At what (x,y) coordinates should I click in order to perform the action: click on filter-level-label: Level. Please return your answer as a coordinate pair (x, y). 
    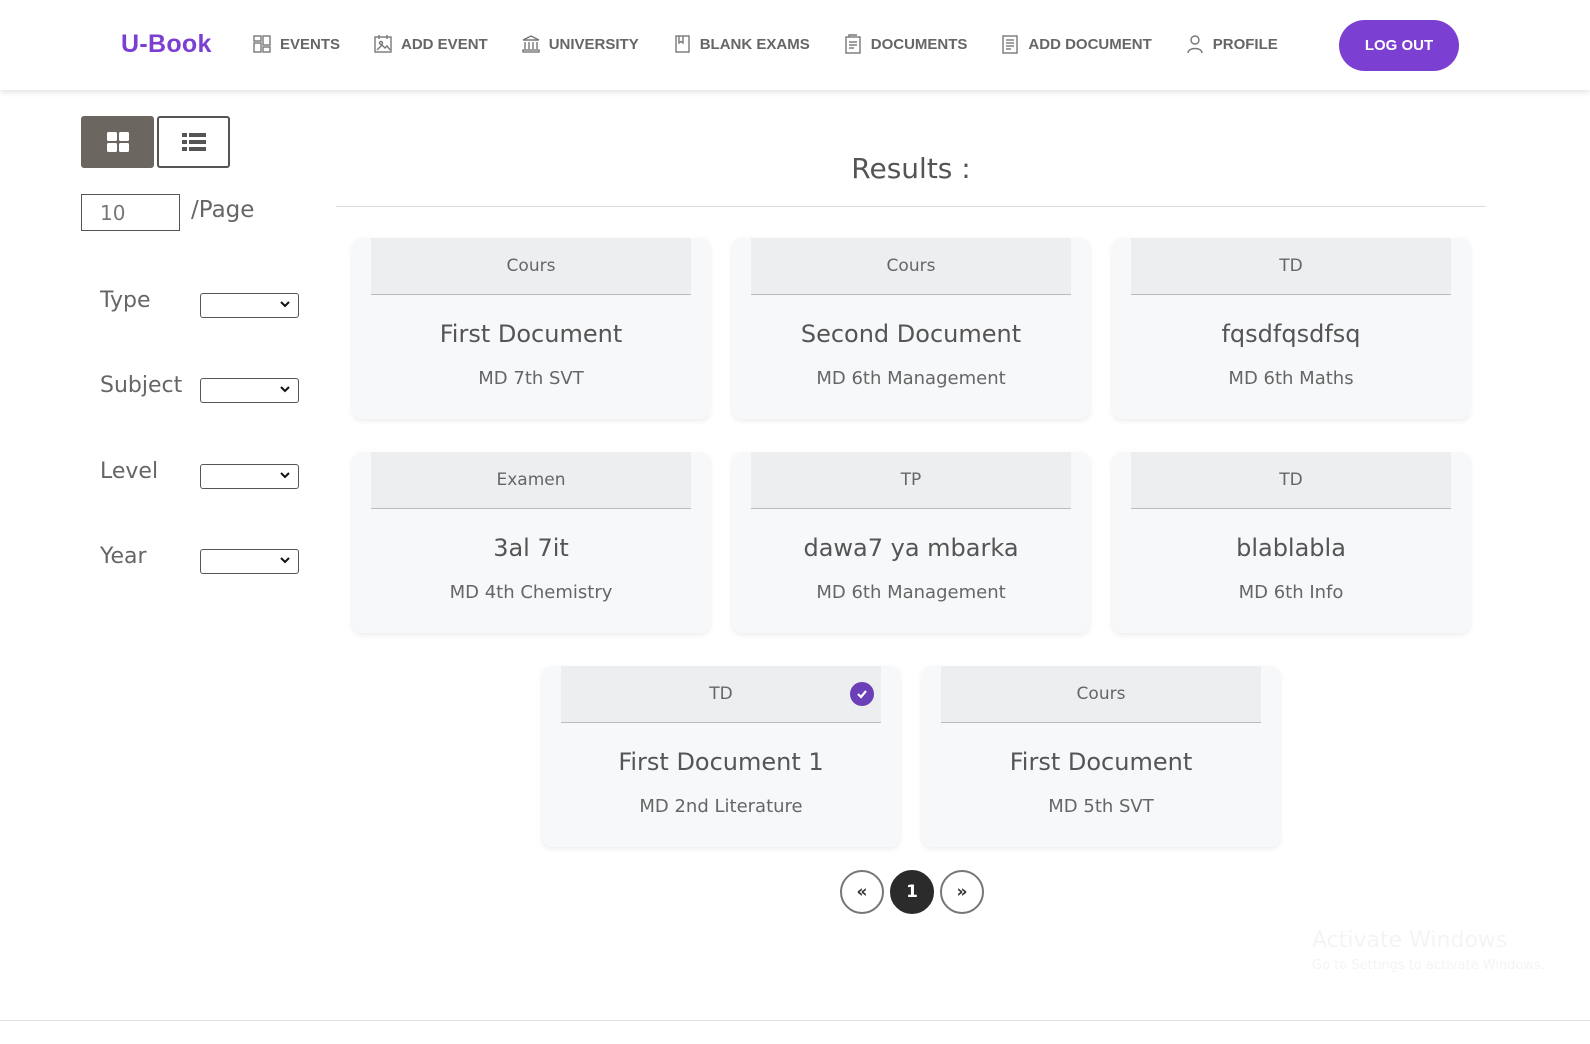
    Looking at the image, I should click on (129, 471).